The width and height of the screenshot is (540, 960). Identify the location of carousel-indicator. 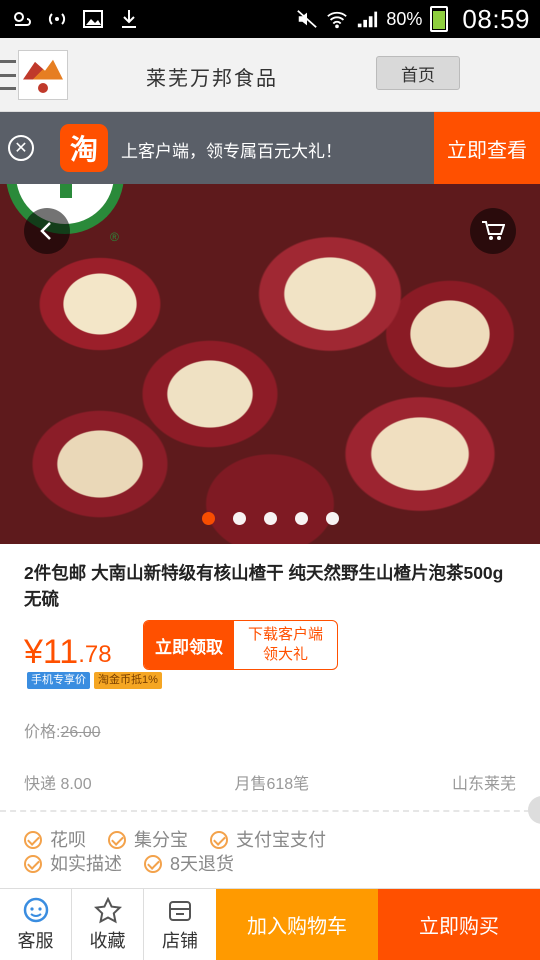
(270, 518).